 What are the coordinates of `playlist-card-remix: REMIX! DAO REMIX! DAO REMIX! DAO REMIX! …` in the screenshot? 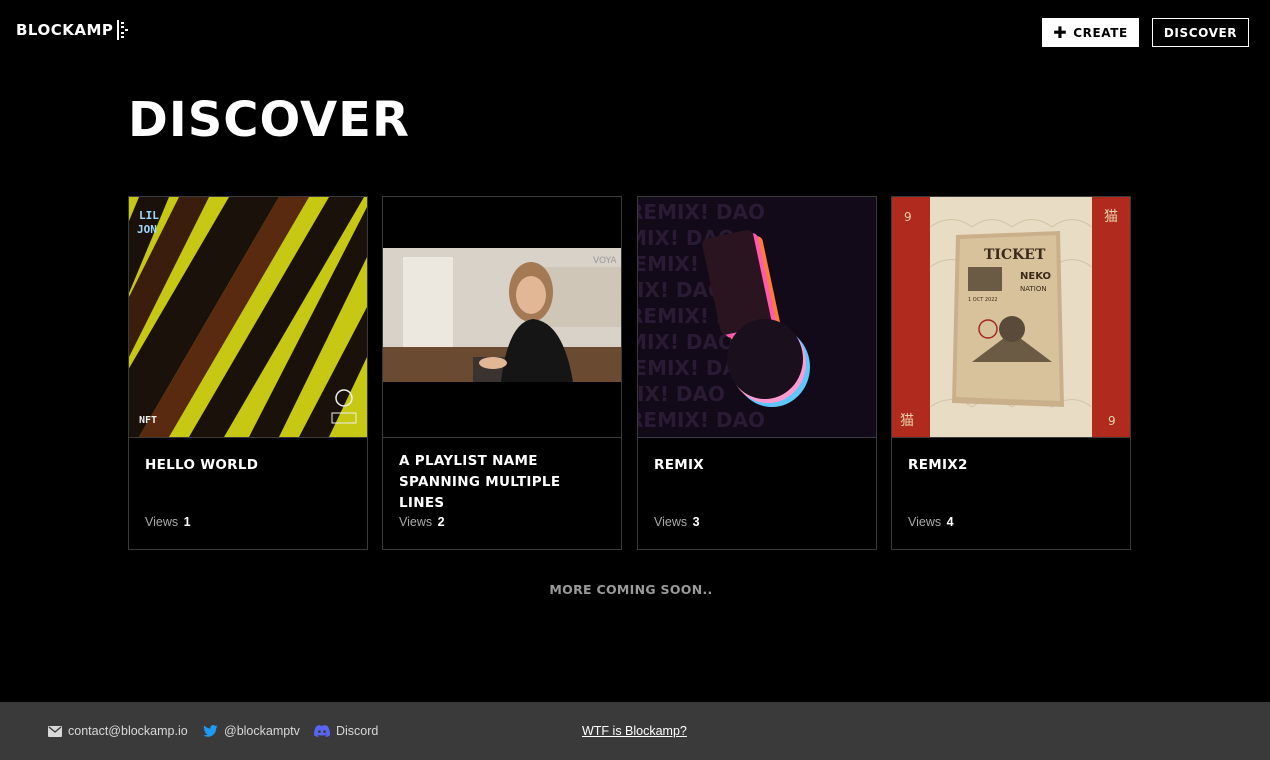 It's located at (757, 373).